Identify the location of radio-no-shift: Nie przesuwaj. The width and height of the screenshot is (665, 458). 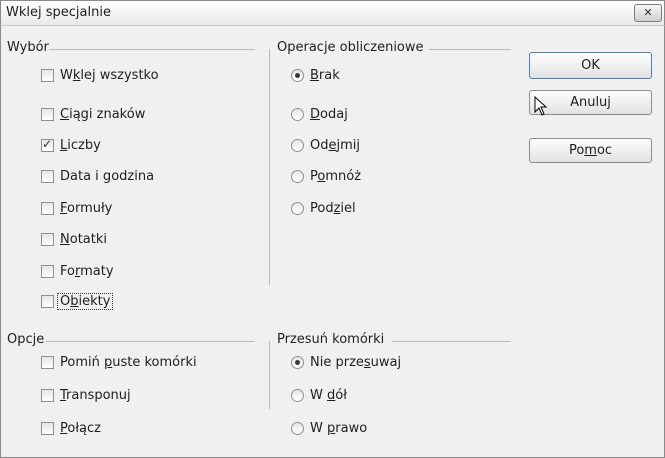
(346, 362).